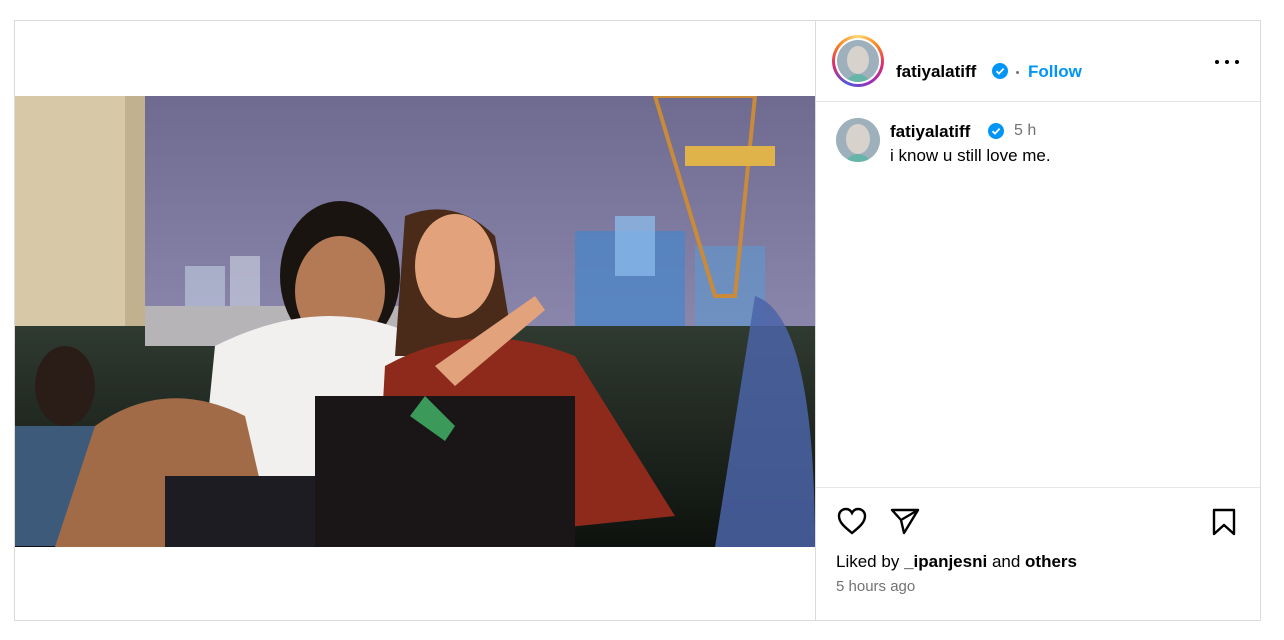 The width and height of the screenshot is (1284, 640). Describe the element at coordinates (1051, 561) in the screenshot. I see `liked-by-others-link: others` at that location.